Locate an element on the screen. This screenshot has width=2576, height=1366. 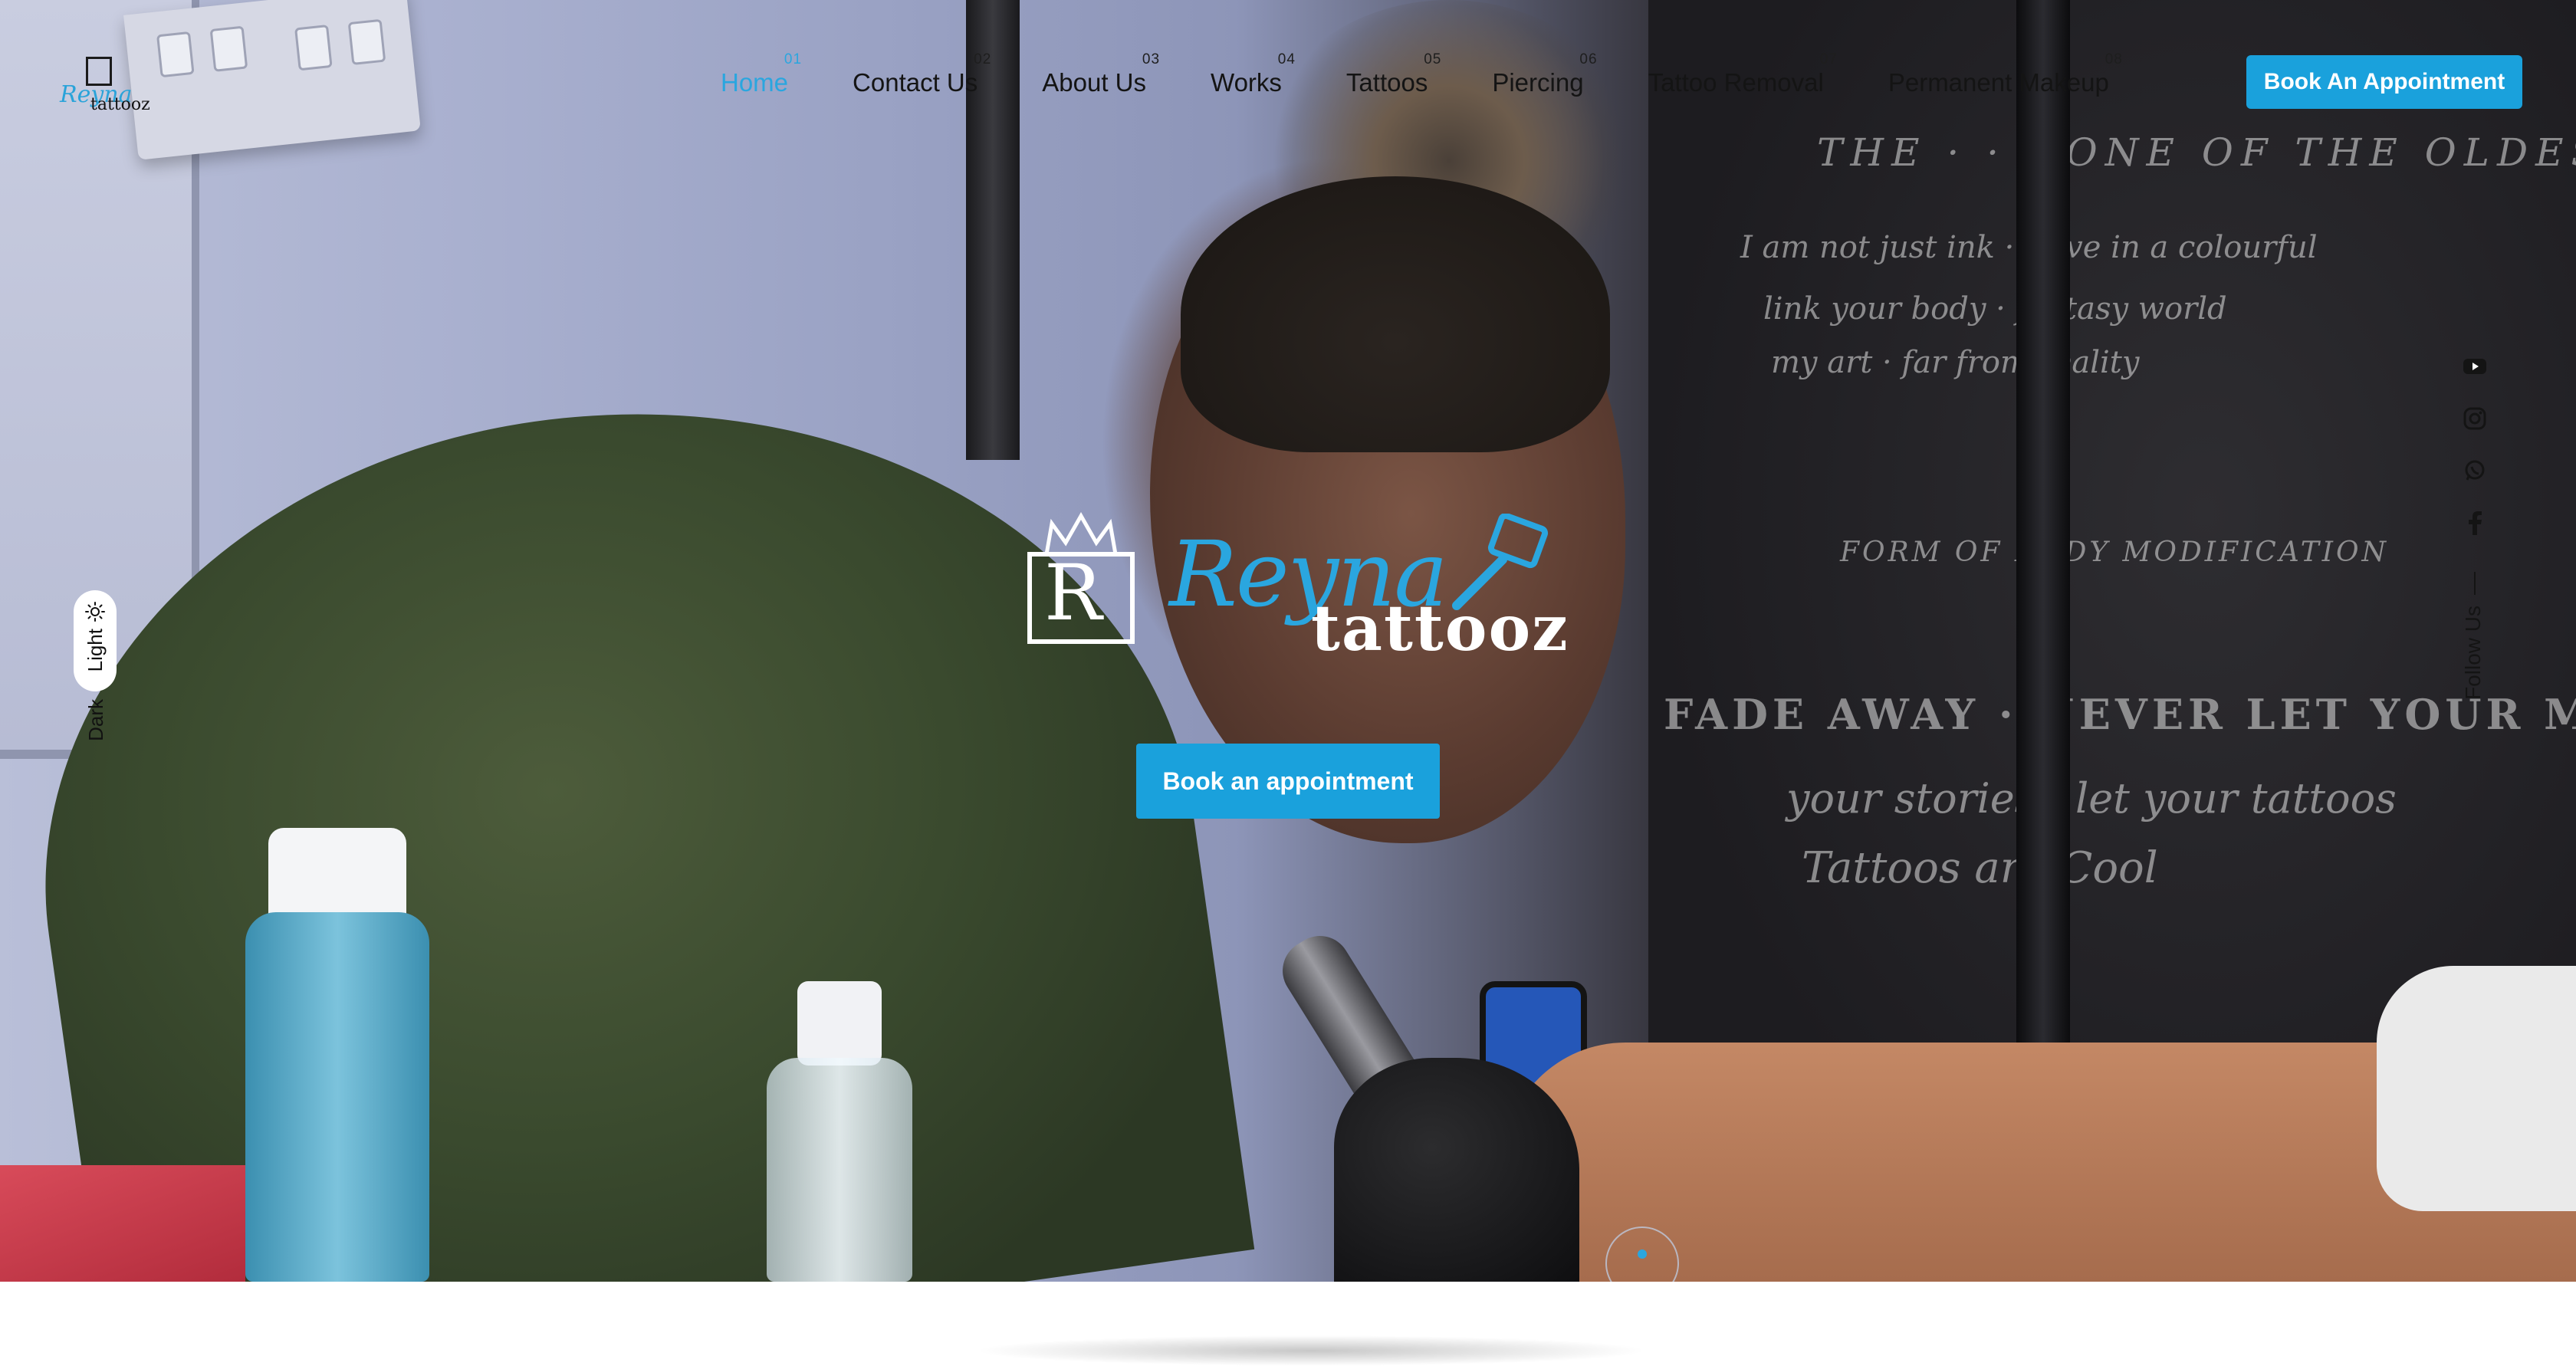
nav-item-about-us: 03 About Us is located at coordinates (1101, 74).